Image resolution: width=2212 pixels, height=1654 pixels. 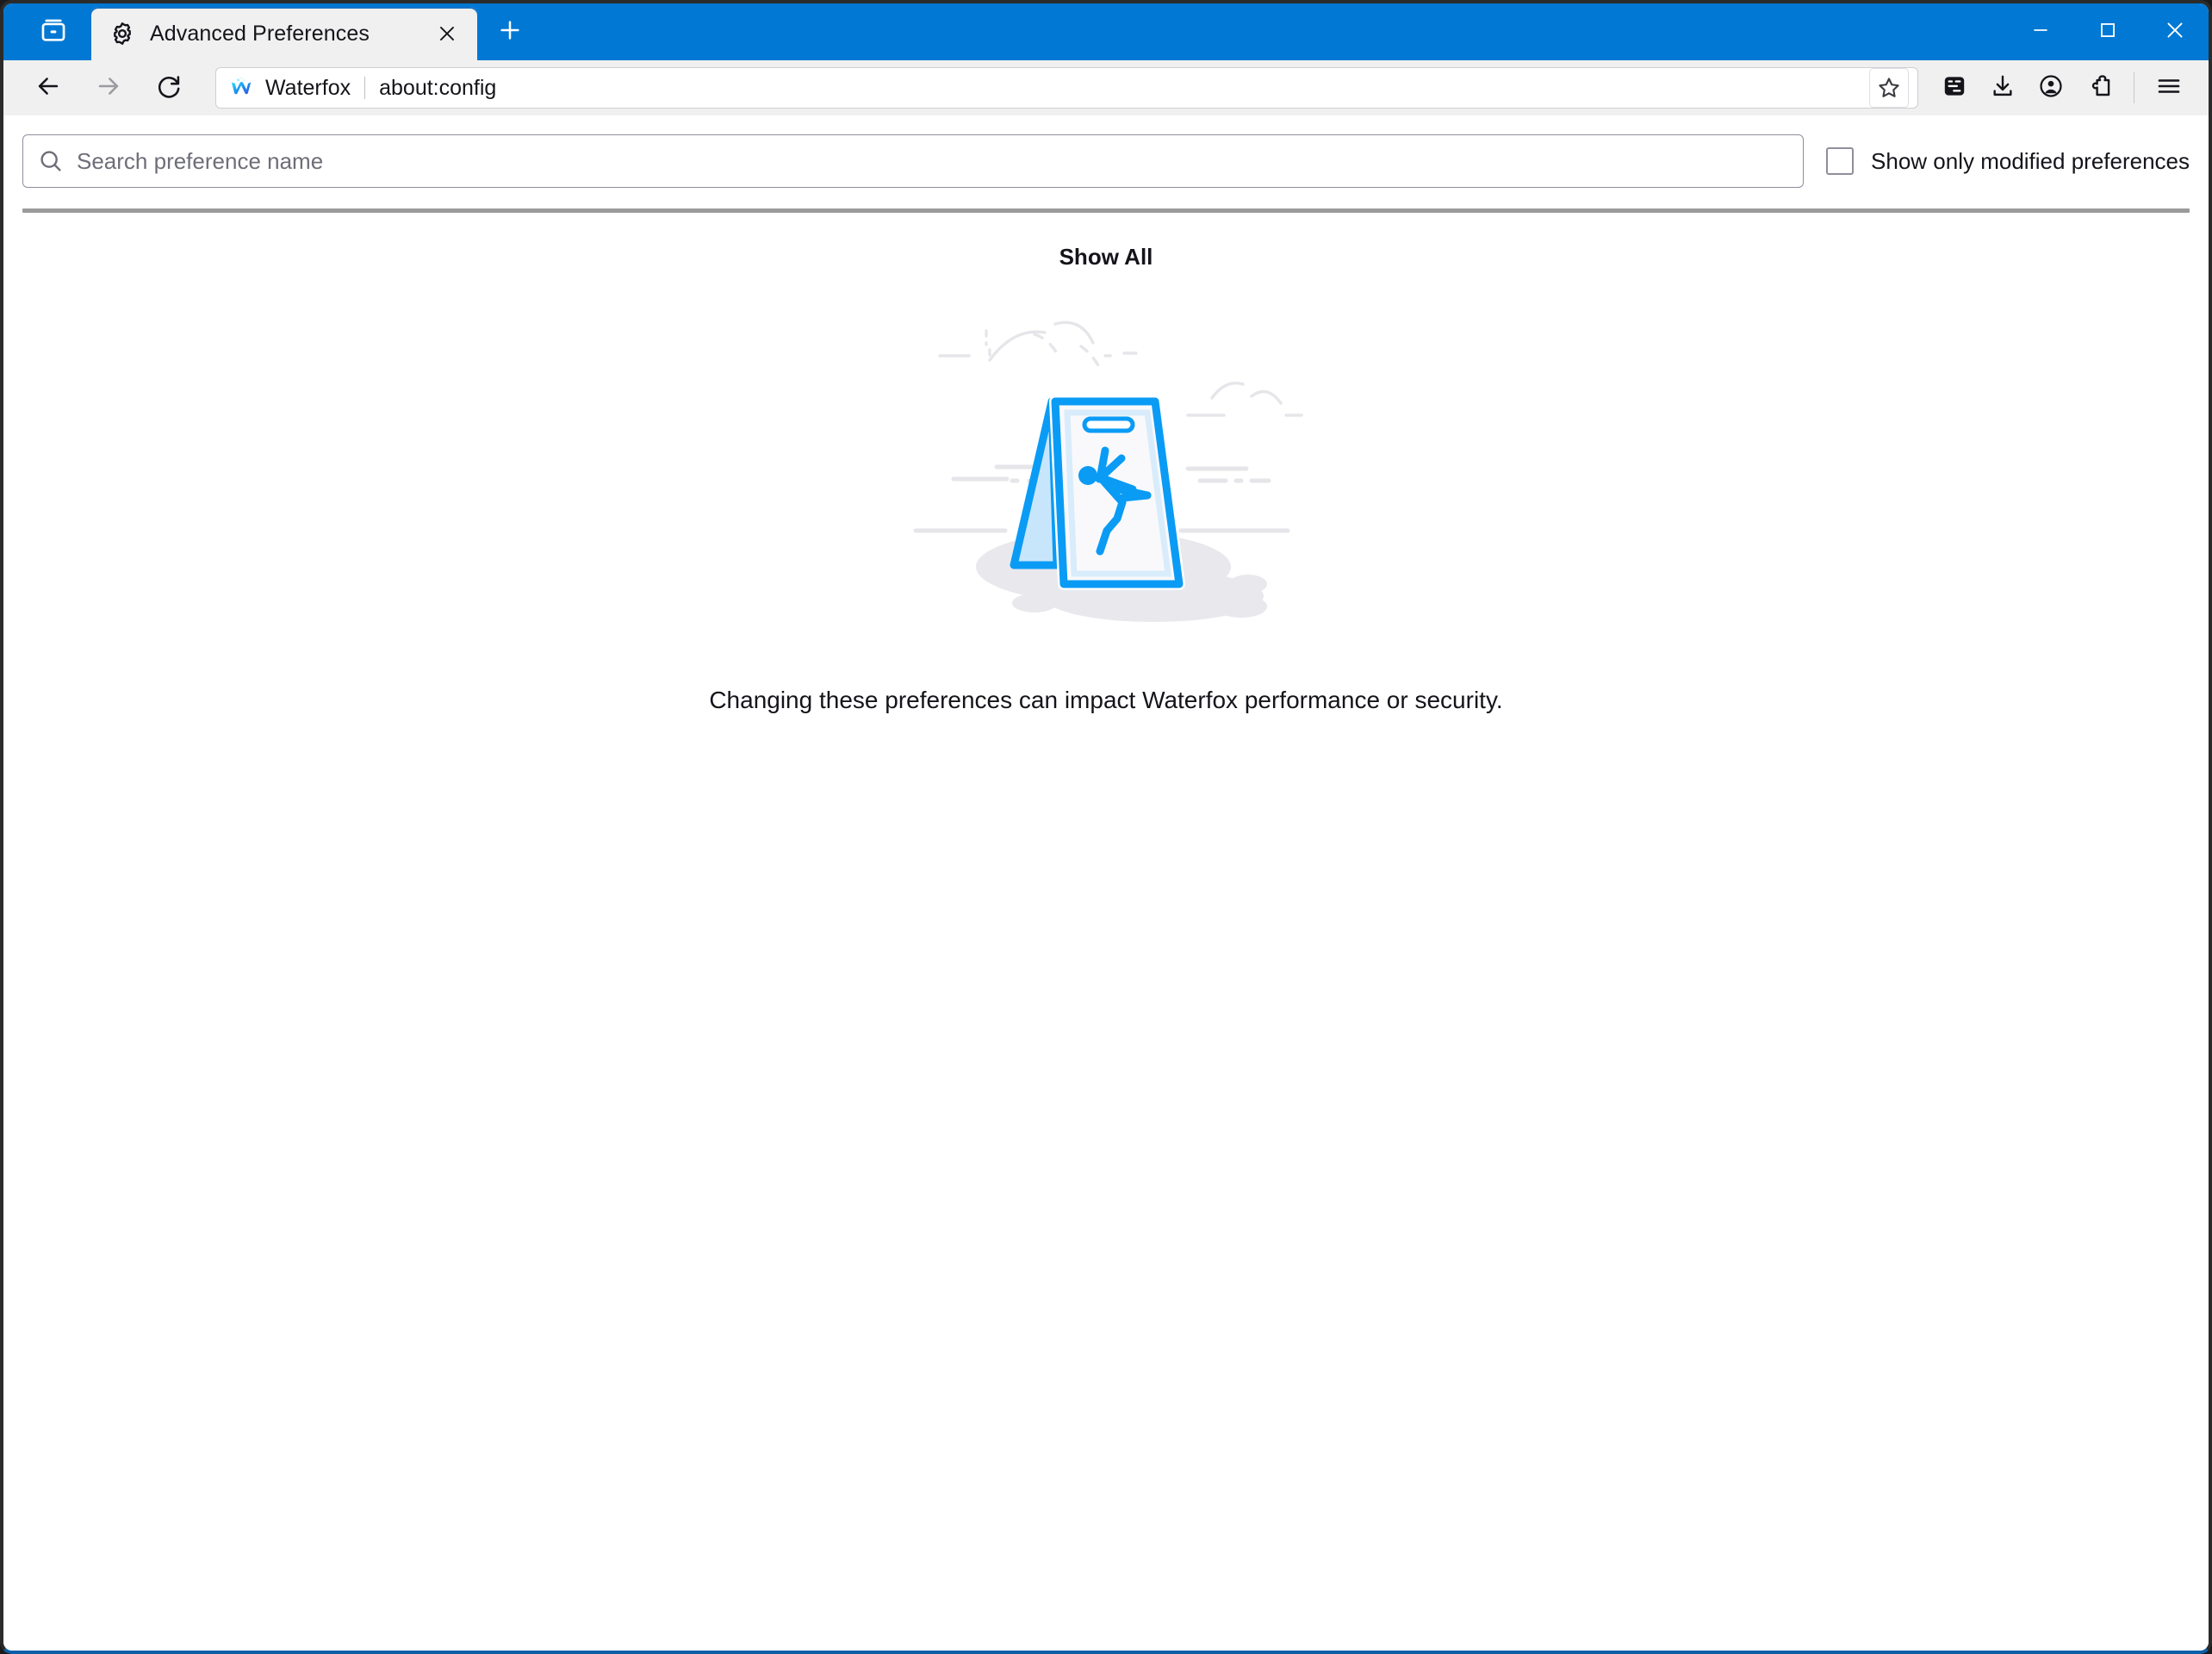 I want to click on plus-icon, so click(x=510, y=32).